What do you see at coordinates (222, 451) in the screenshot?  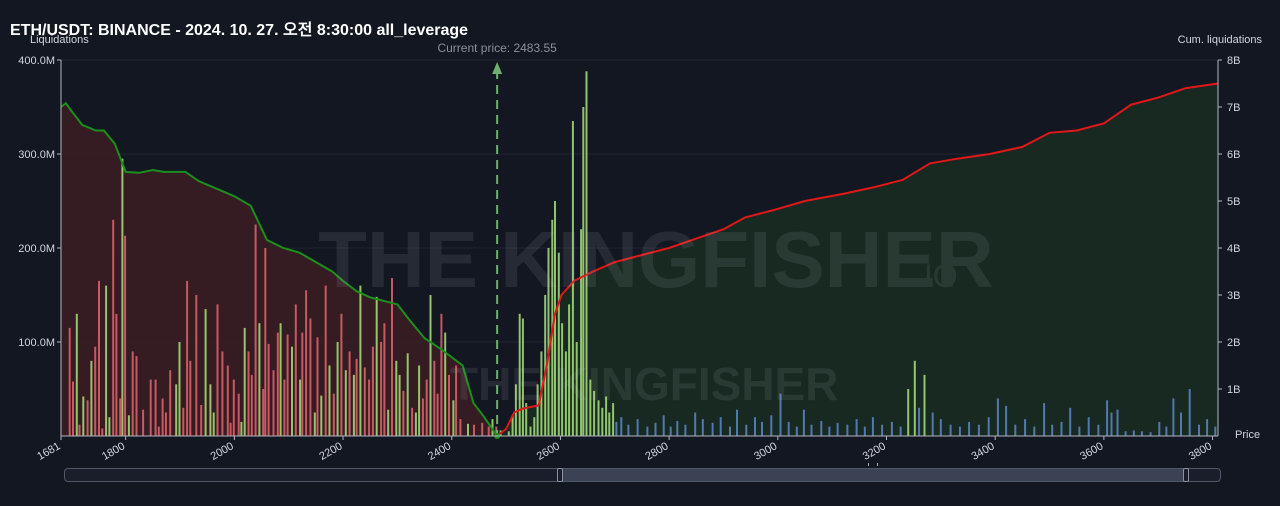 I see `x-tick-label: 2000` at bounding box center [222, 451].